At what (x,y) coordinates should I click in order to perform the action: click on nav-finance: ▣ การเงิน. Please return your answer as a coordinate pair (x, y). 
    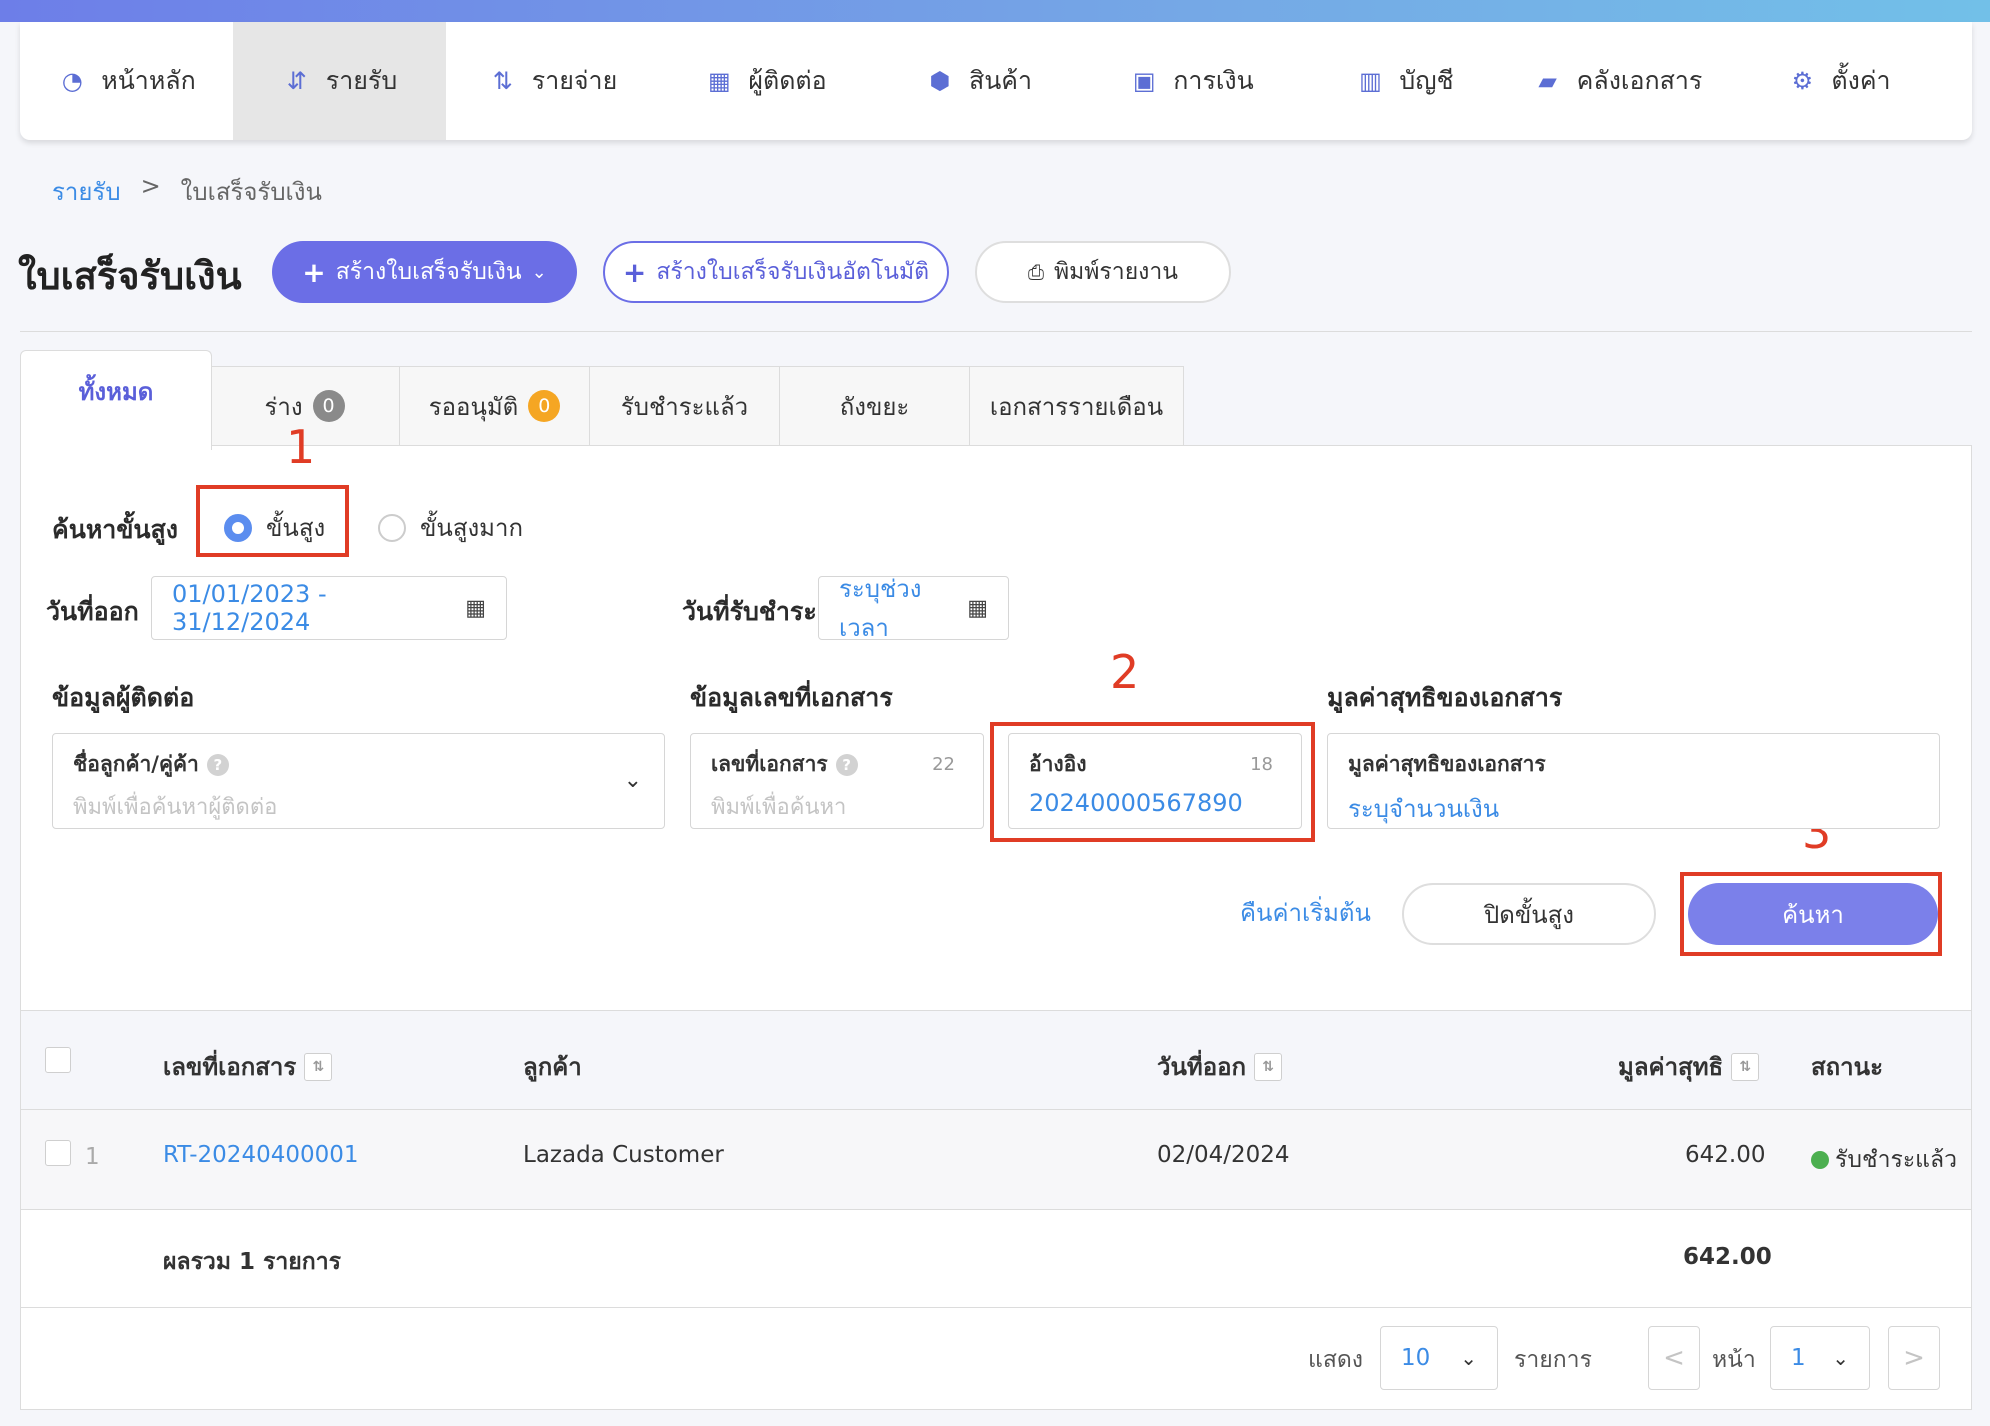
    Looking at the image, I should click on (1191, 81).